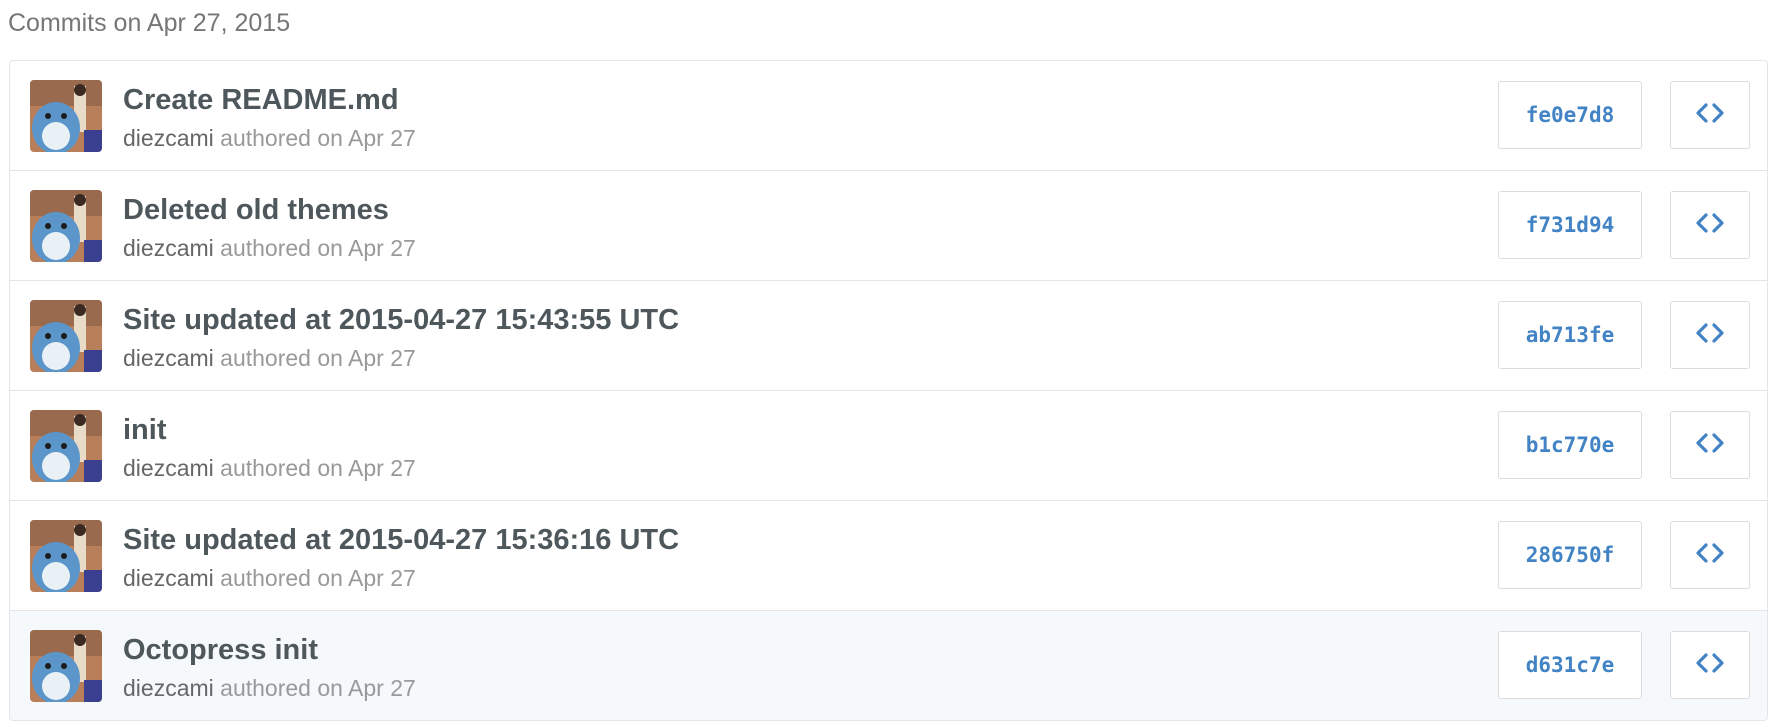 The image size is (1776, 728). I want to click on commit-sha-button: 286750f, so click(1570, 555).